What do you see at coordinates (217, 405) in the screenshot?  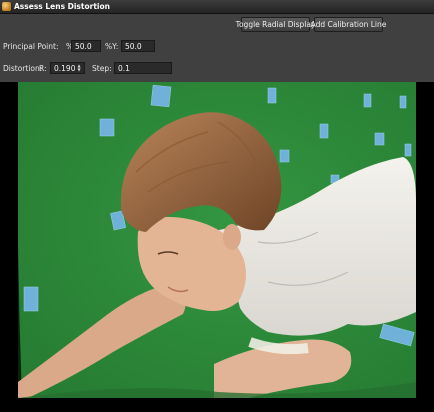 I see `bottom-border` at bounding box center [217, 405].